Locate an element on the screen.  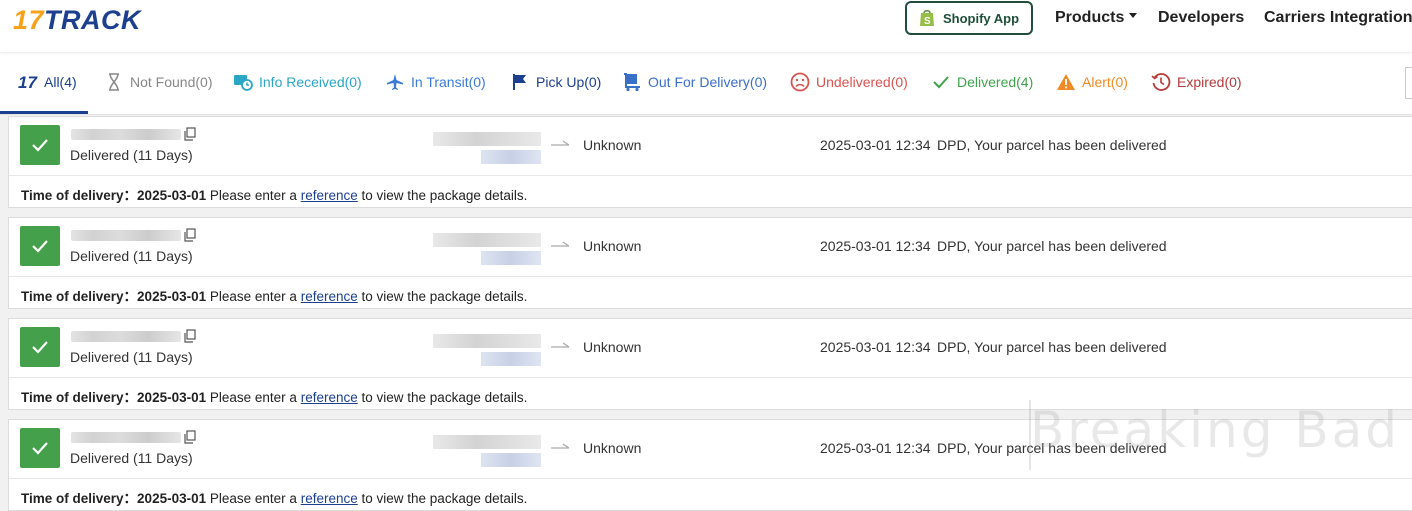
hourglass-icon is located at coordinates (114, 82).